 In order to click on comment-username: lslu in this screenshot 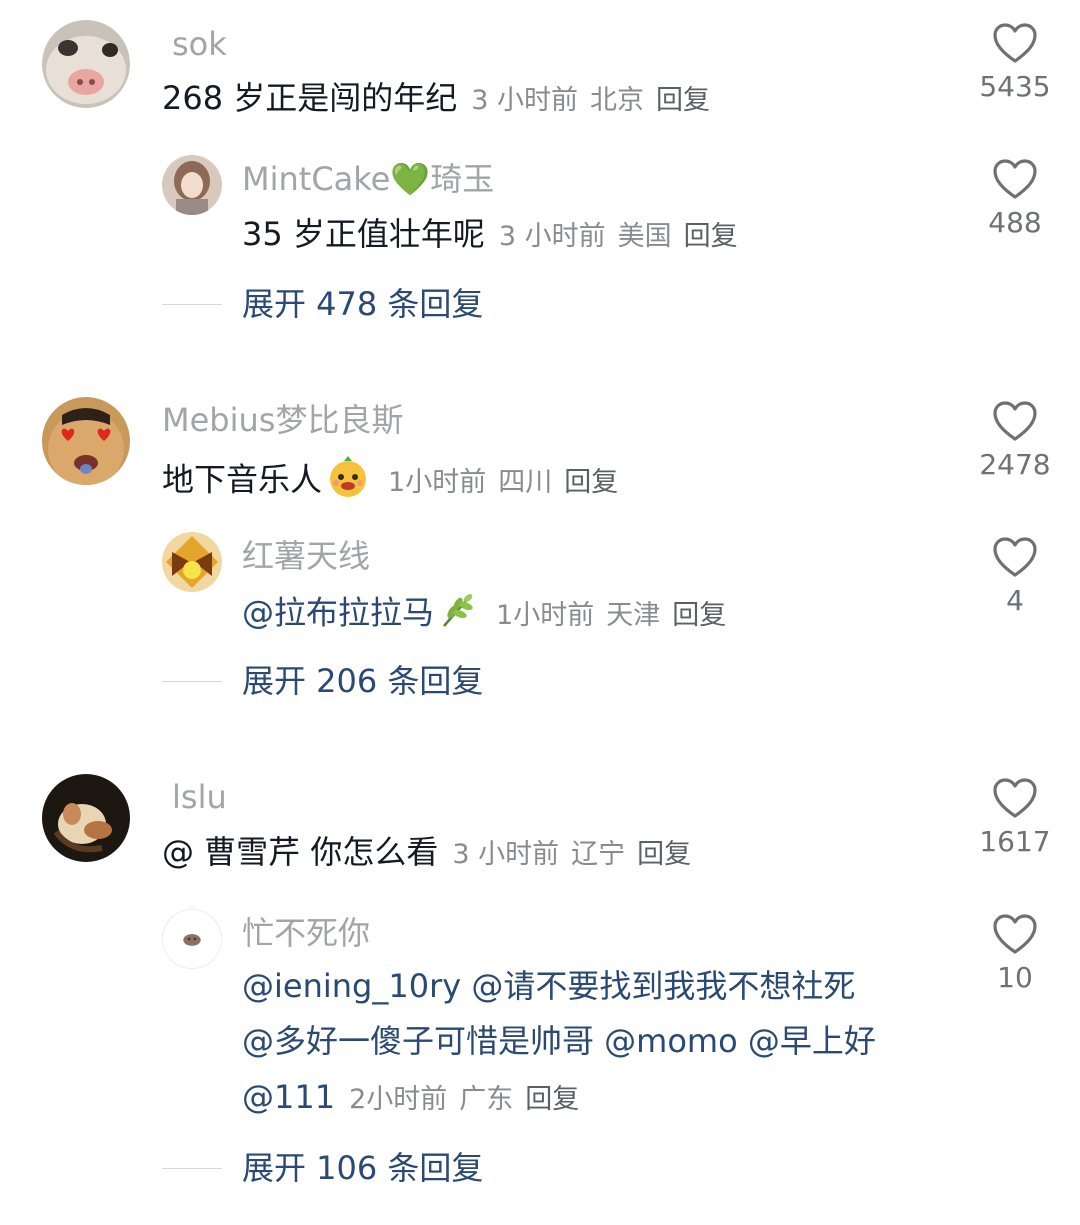, I will do `click(199, 797)`.